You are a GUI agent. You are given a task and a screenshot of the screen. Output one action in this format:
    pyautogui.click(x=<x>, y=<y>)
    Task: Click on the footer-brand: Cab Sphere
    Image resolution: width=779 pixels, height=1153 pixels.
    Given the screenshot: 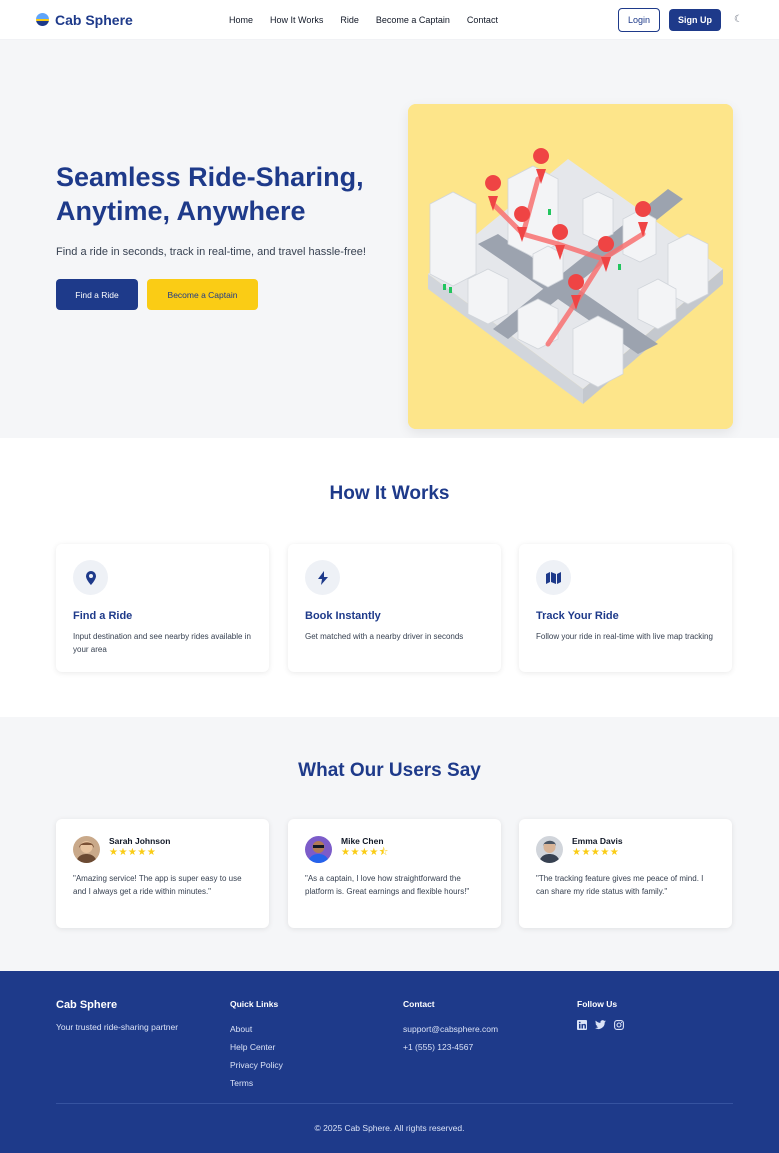 What is the action you would take?
    pyautogui.click(x=87, y=1005)
    